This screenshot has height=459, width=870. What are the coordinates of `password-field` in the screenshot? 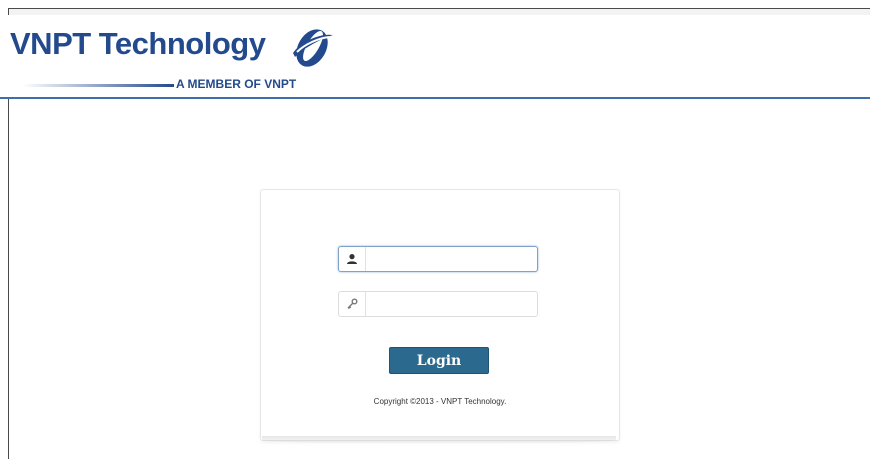 It's located at (438, 304).